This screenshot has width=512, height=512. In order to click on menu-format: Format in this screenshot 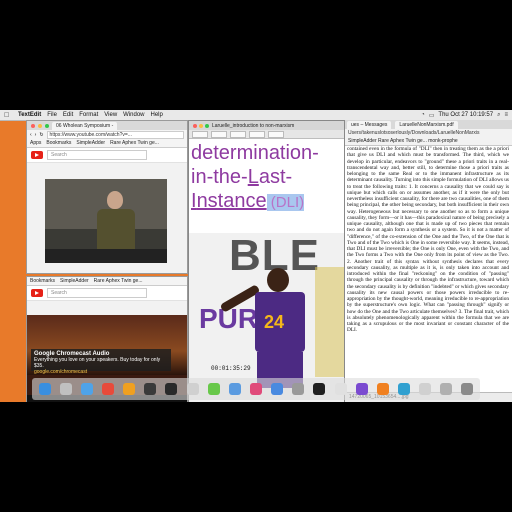, I will do `click(88, 115)`.